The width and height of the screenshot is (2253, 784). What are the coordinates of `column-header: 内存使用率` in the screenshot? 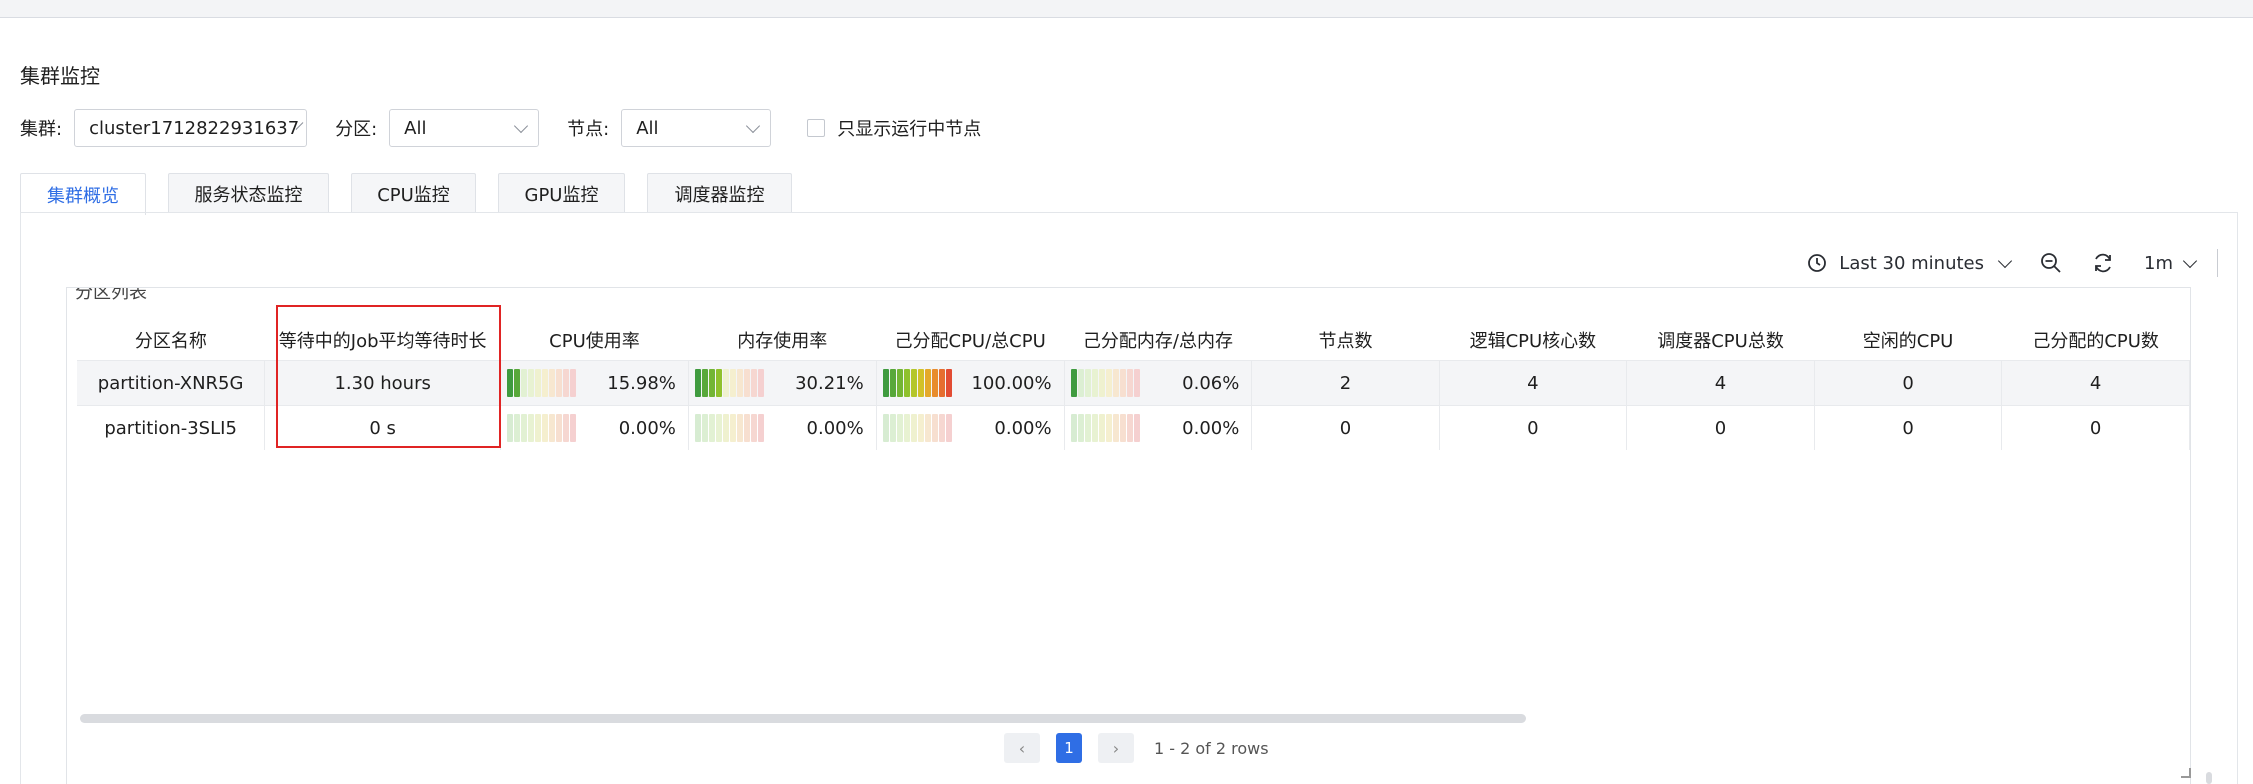 It's located at (782, 340).